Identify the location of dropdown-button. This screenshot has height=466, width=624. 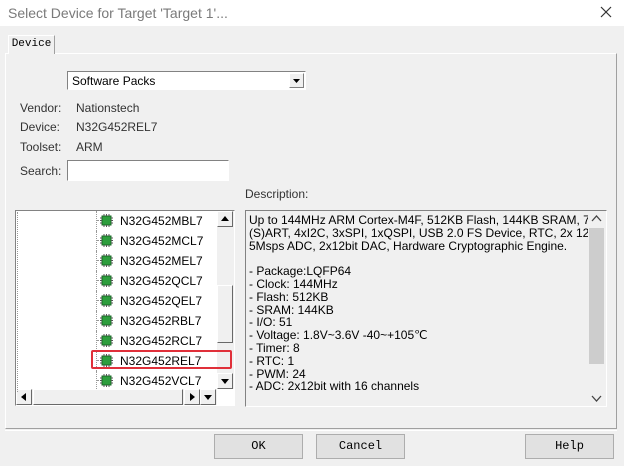
(296, 80).